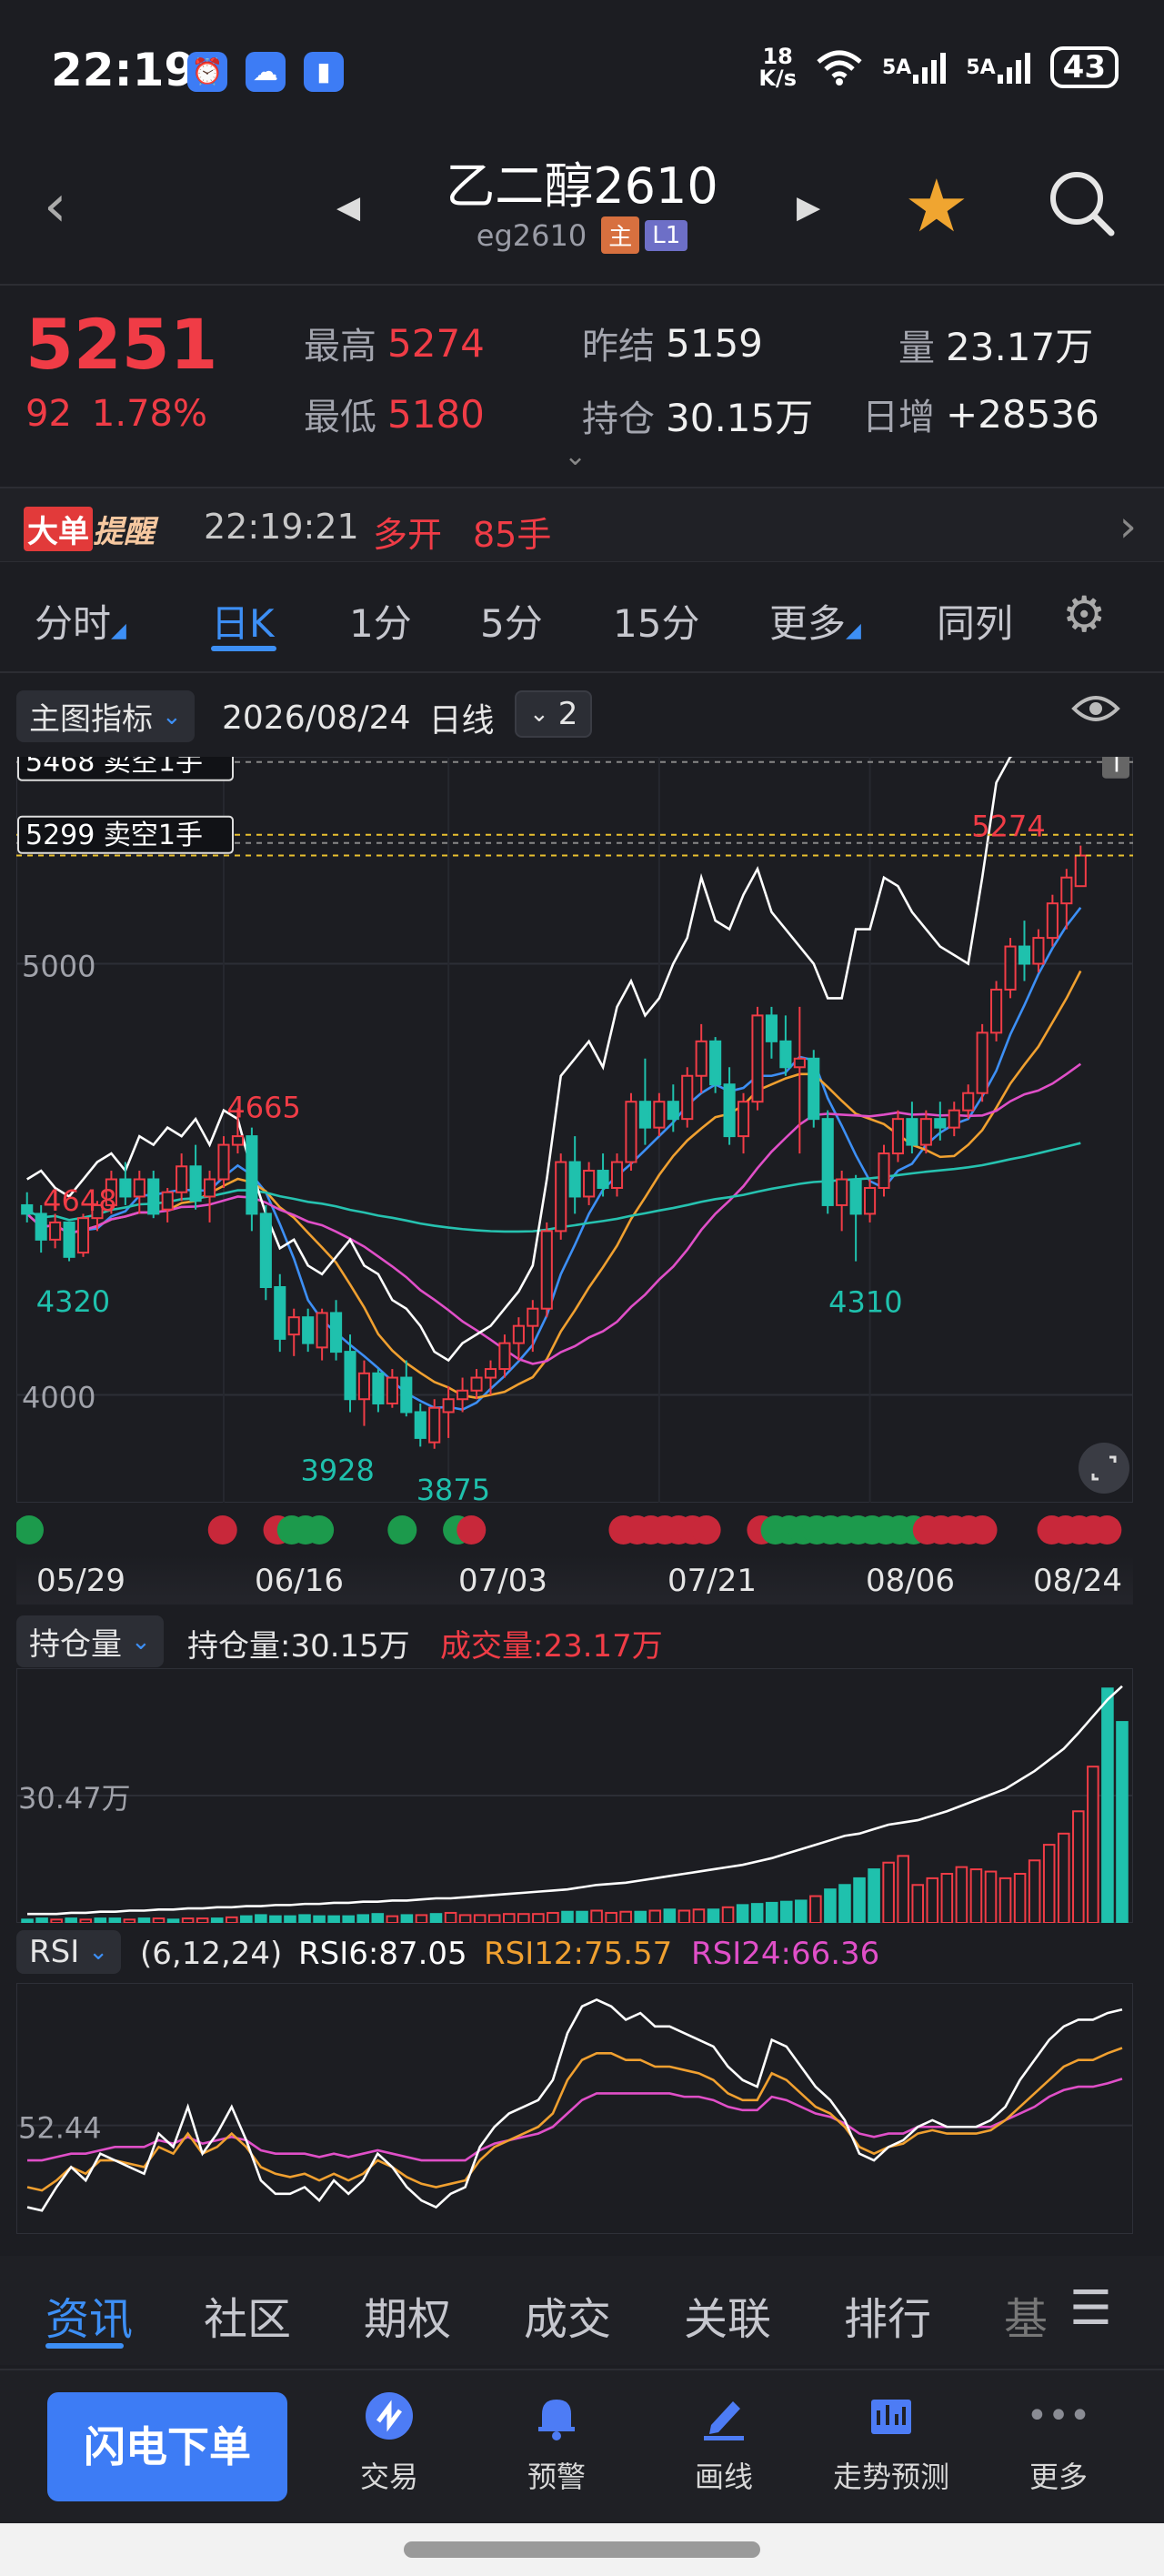 The width and height of the screenshot is (1164, 2576). I want to click on expand-chevron-icon: ⌄, so click(575, 456).